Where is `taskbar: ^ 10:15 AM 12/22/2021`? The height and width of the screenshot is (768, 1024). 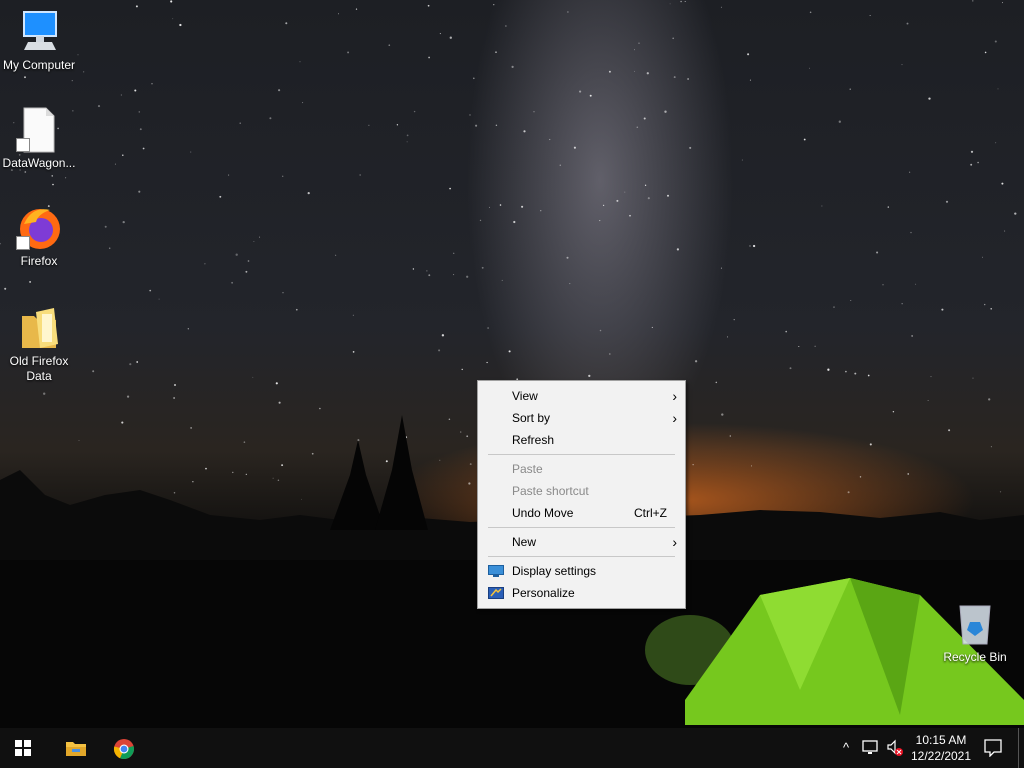 taskbar: ^ 10:15 AM 12/22/2021 is located at coordinates (512, 748).